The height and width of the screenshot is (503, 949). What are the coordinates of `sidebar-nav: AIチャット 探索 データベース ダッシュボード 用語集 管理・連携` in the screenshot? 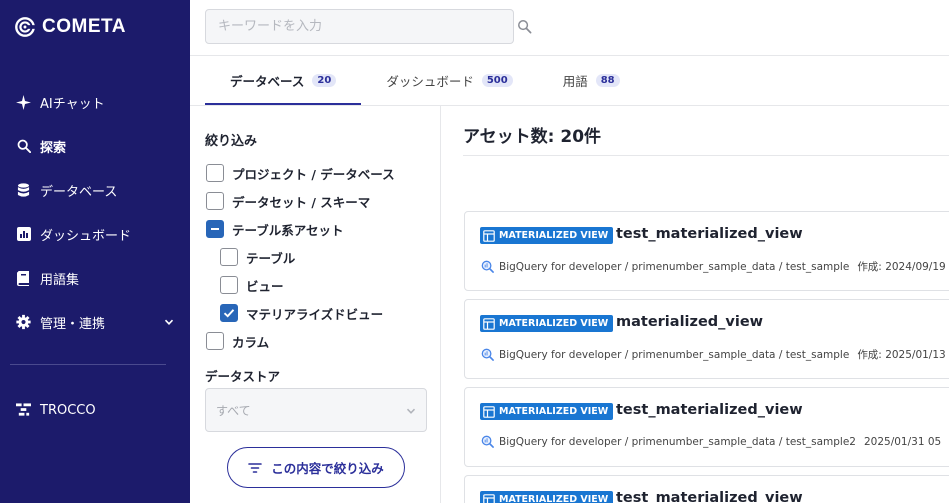 It's located at (95, 212).